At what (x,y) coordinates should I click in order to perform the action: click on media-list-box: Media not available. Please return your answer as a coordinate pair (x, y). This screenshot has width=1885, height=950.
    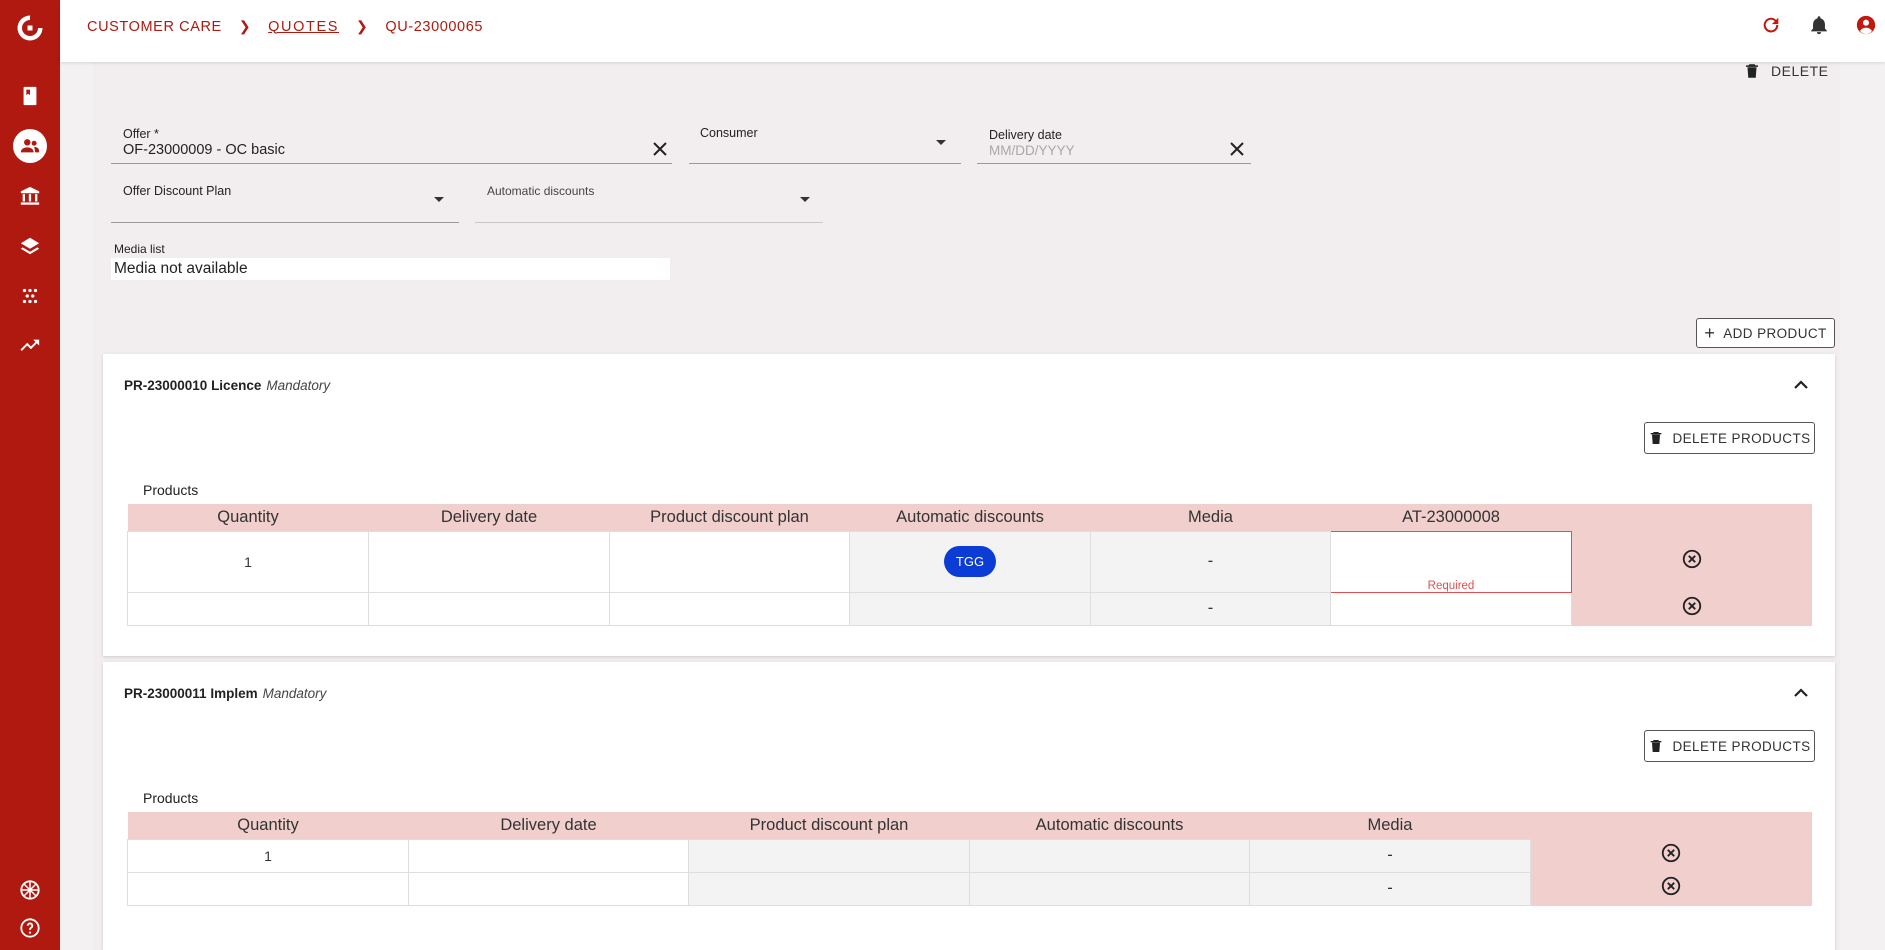
    Looking at the image, I should click on (390, 269).